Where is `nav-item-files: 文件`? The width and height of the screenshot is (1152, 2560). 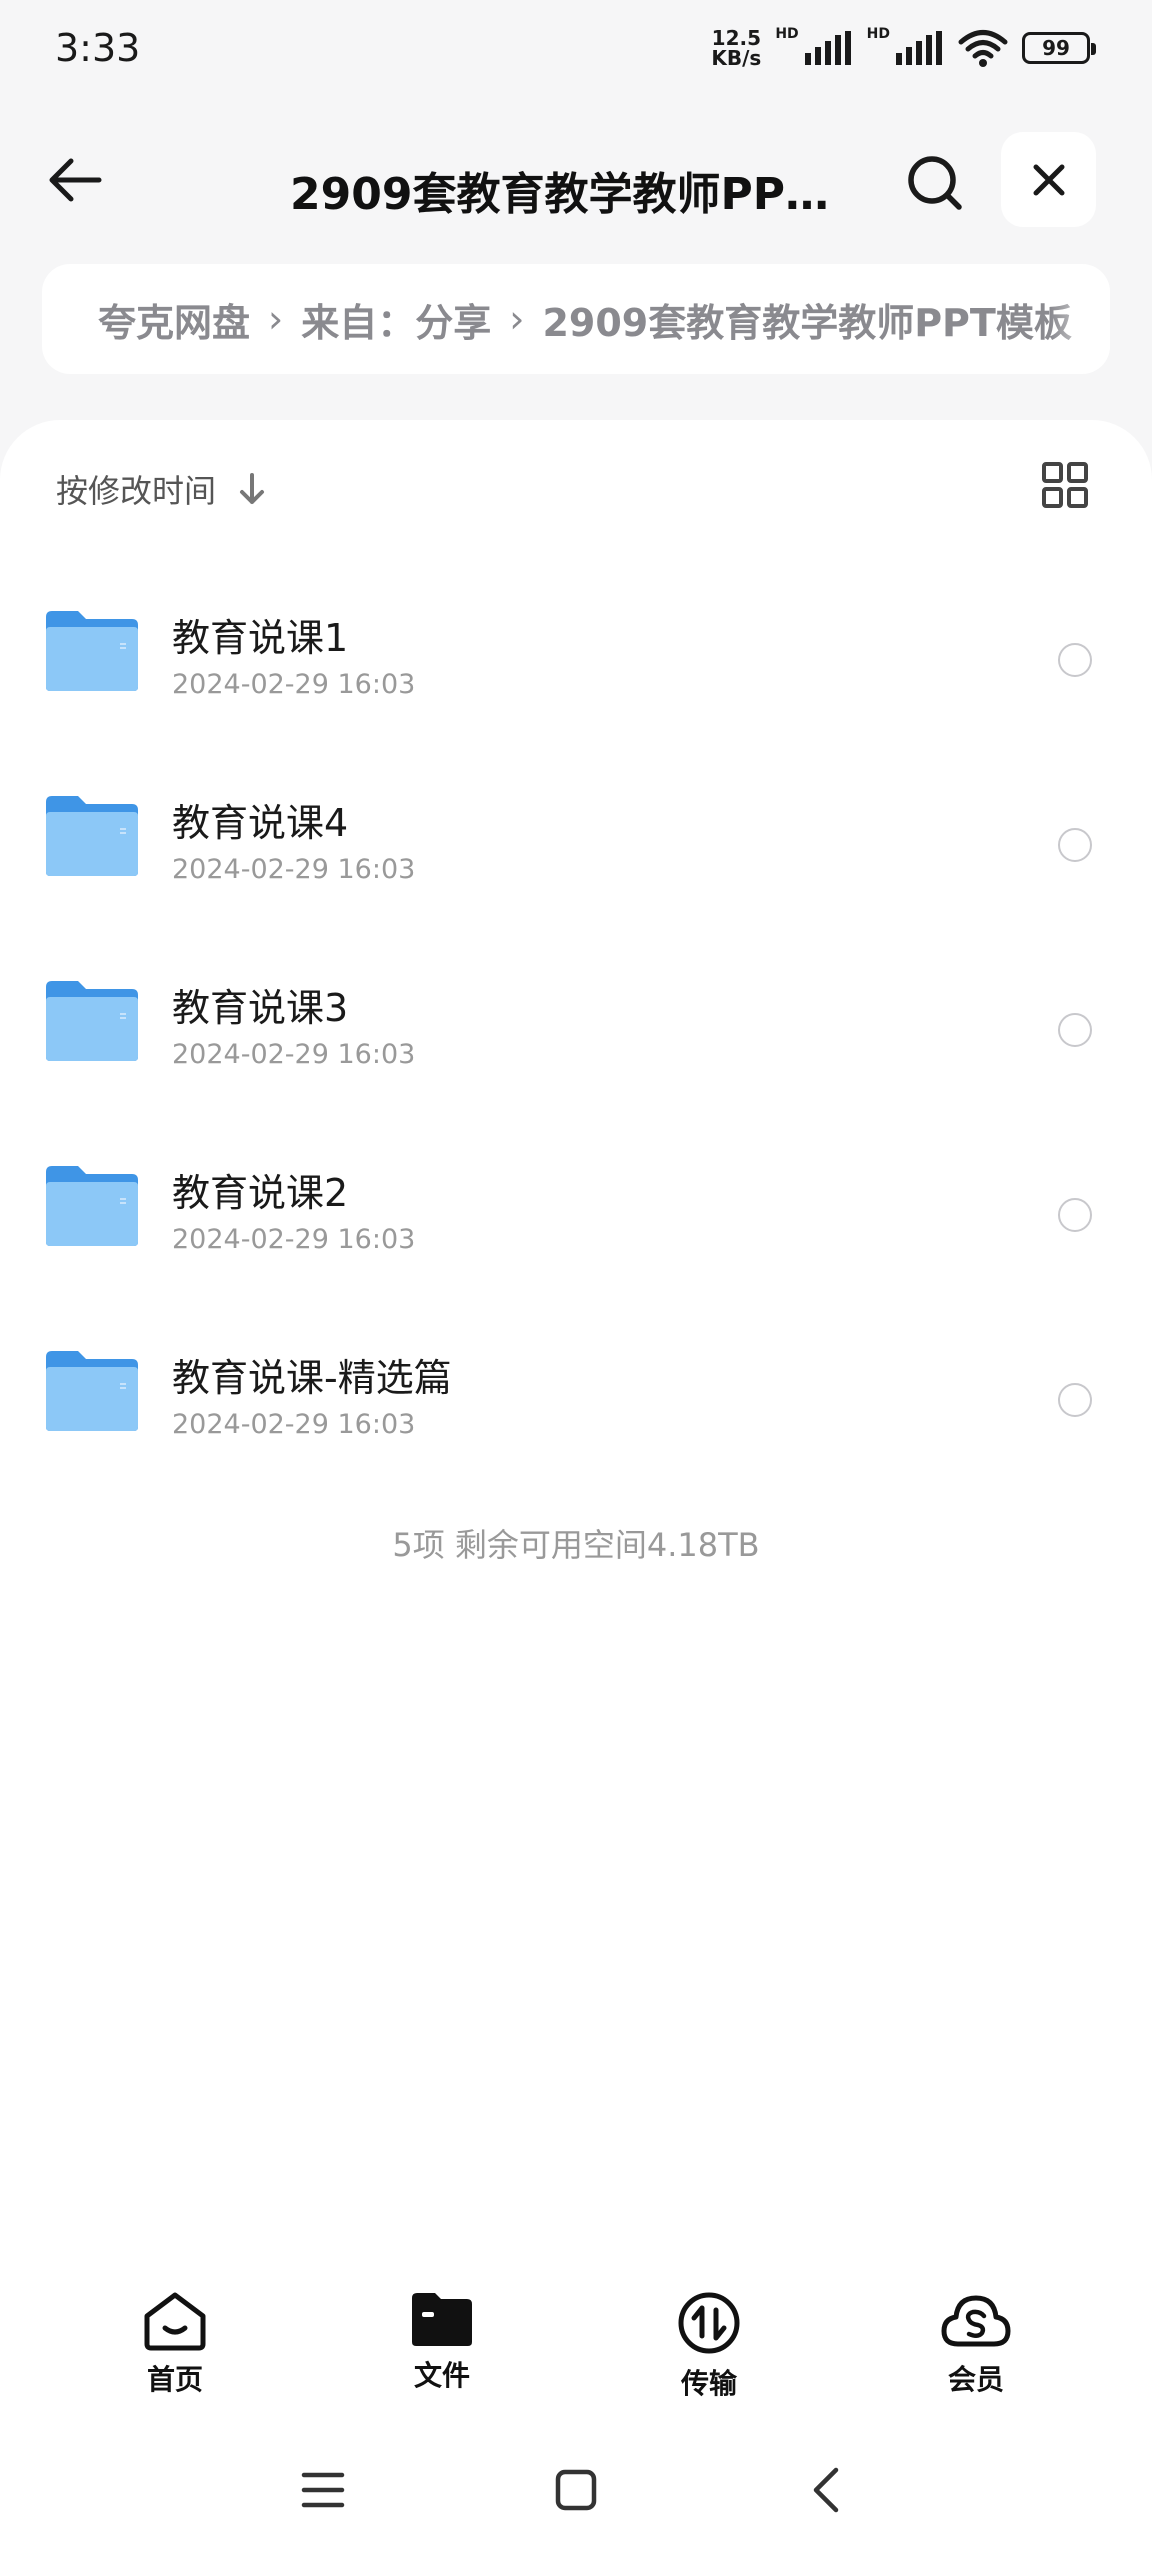 nav-item-files: 文件 is located at coordinates (442, 2342).